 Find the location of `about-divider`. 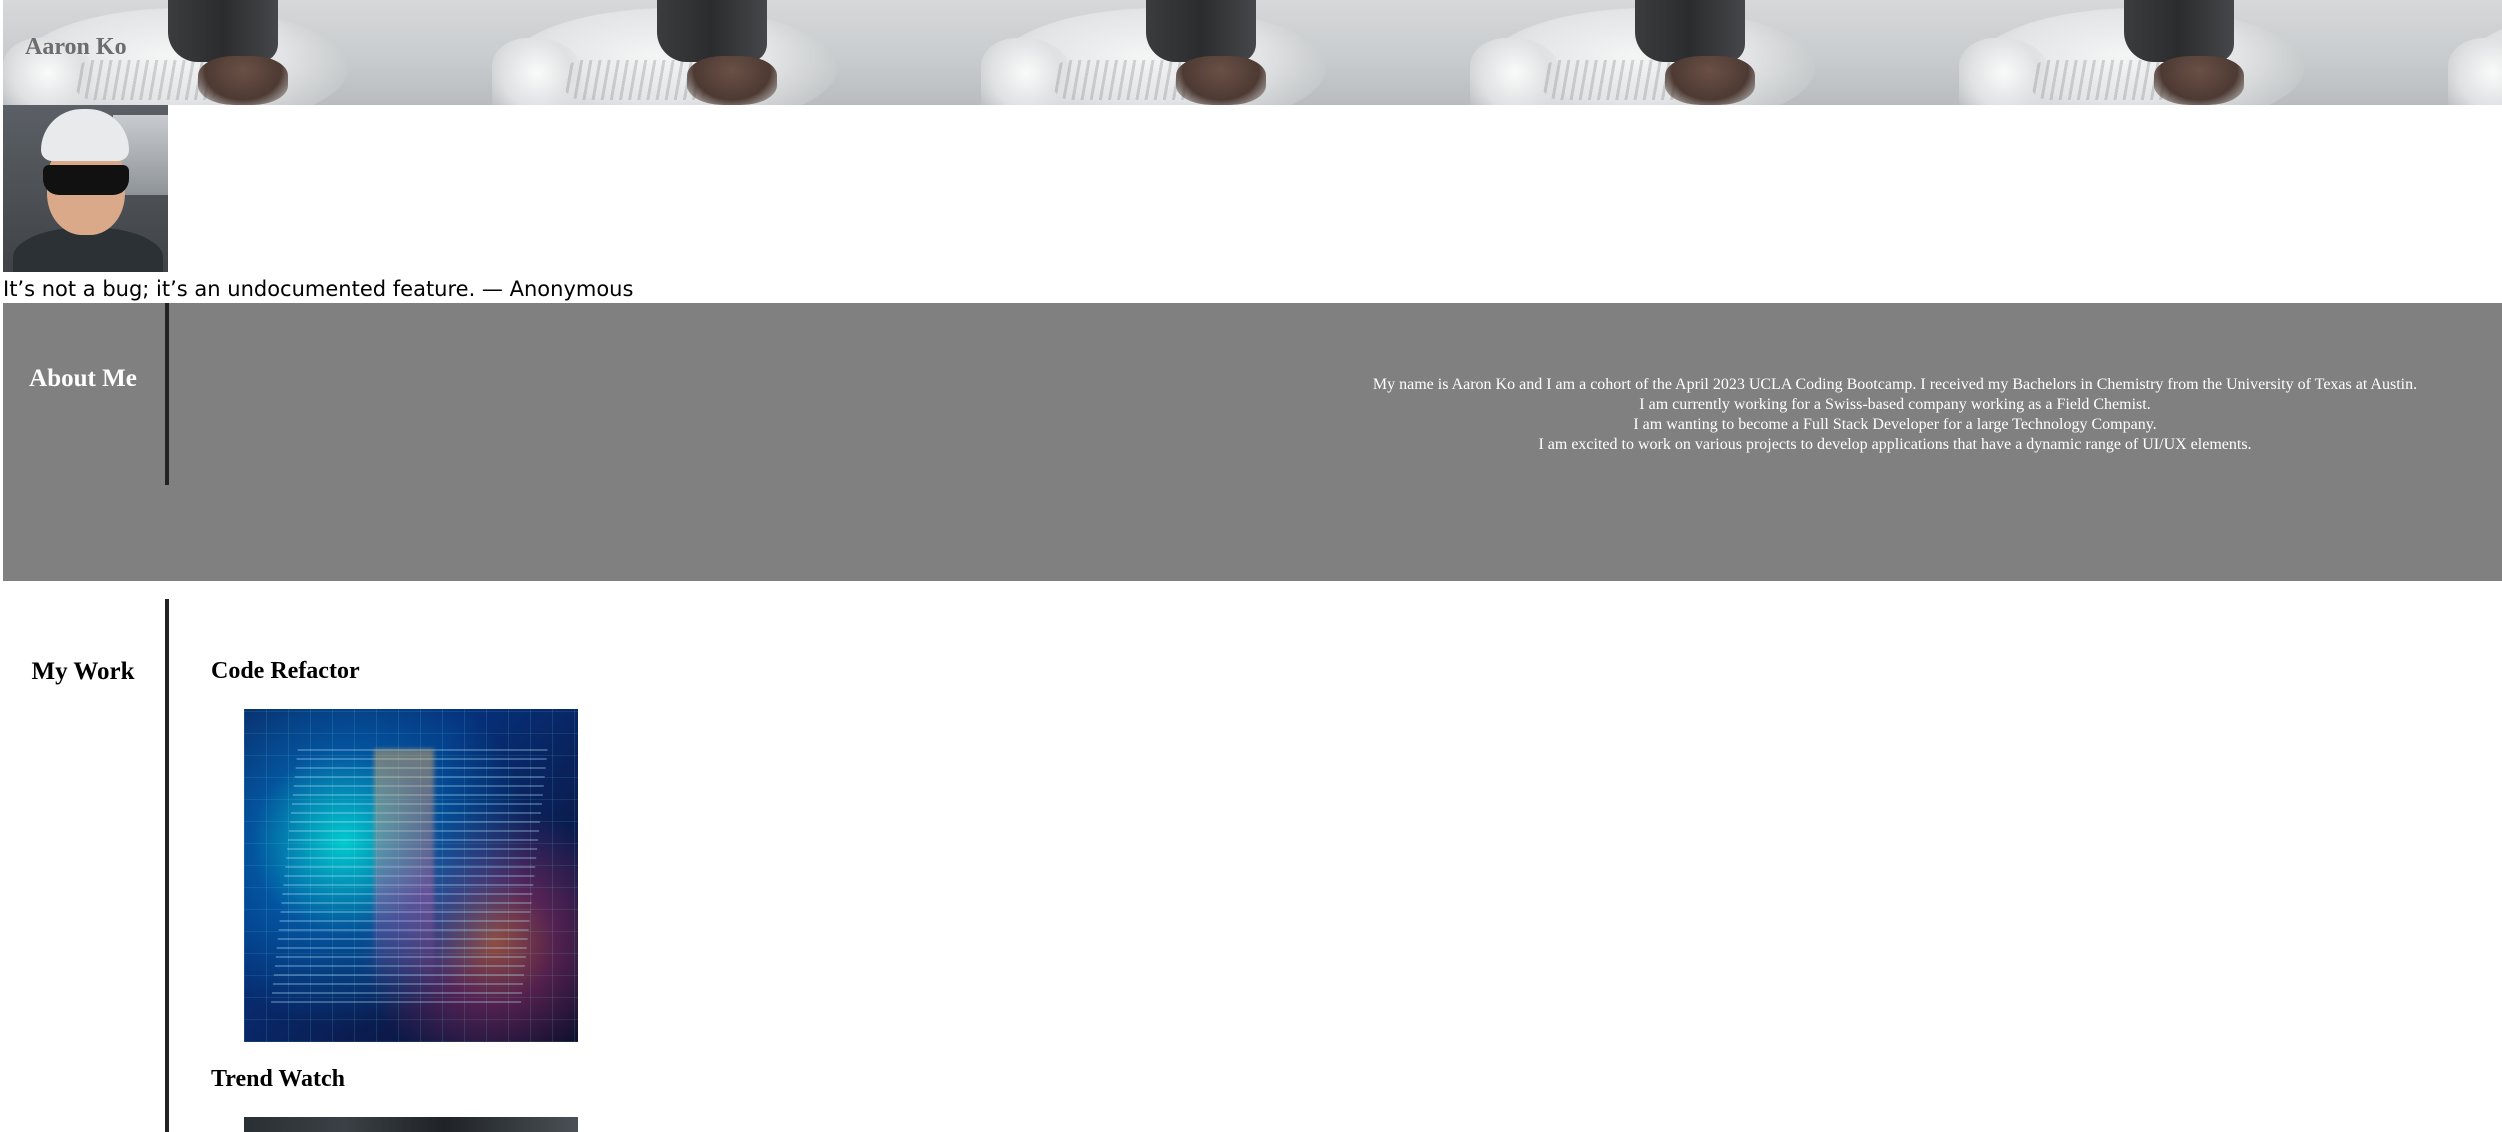

about-divider is located at coordinates (167, 394).